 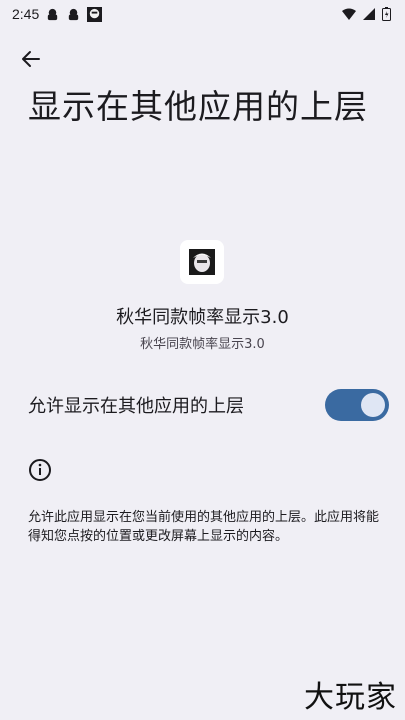 I want to click on app-notification-icon, so click(x=95, y=14).